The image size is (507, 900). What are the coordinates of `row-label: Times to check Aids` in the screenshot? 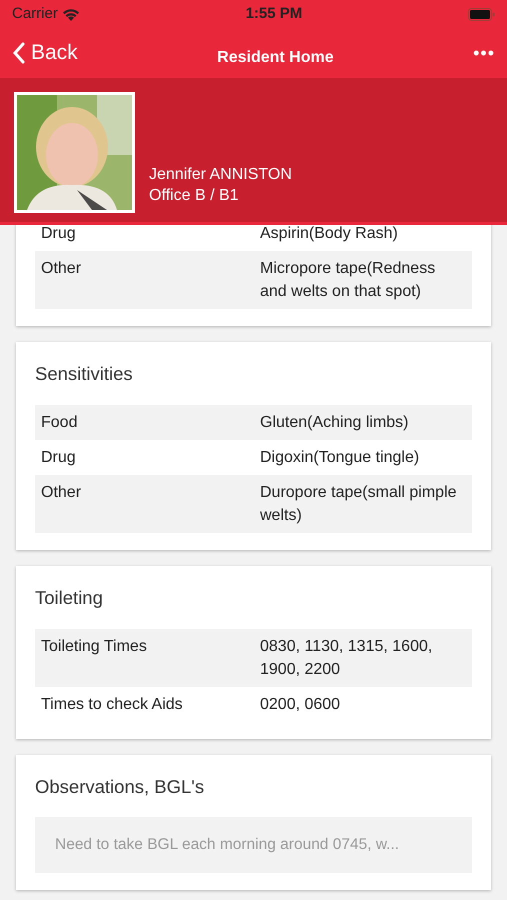 It's located at (112, 704).